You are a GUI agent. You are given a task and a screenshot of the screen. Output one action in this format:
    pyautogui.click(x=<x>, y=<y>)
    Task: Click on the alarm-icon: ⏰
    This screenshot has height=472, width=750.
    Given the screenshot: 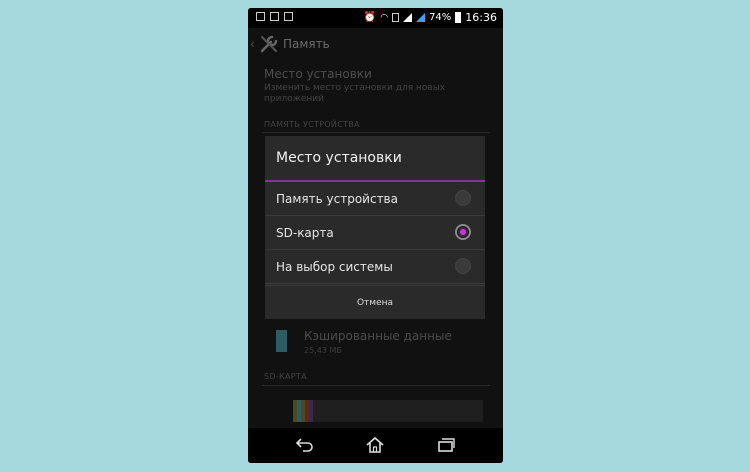 What is the action you would take?
    pyautogui.click(x=370, y=17)
    